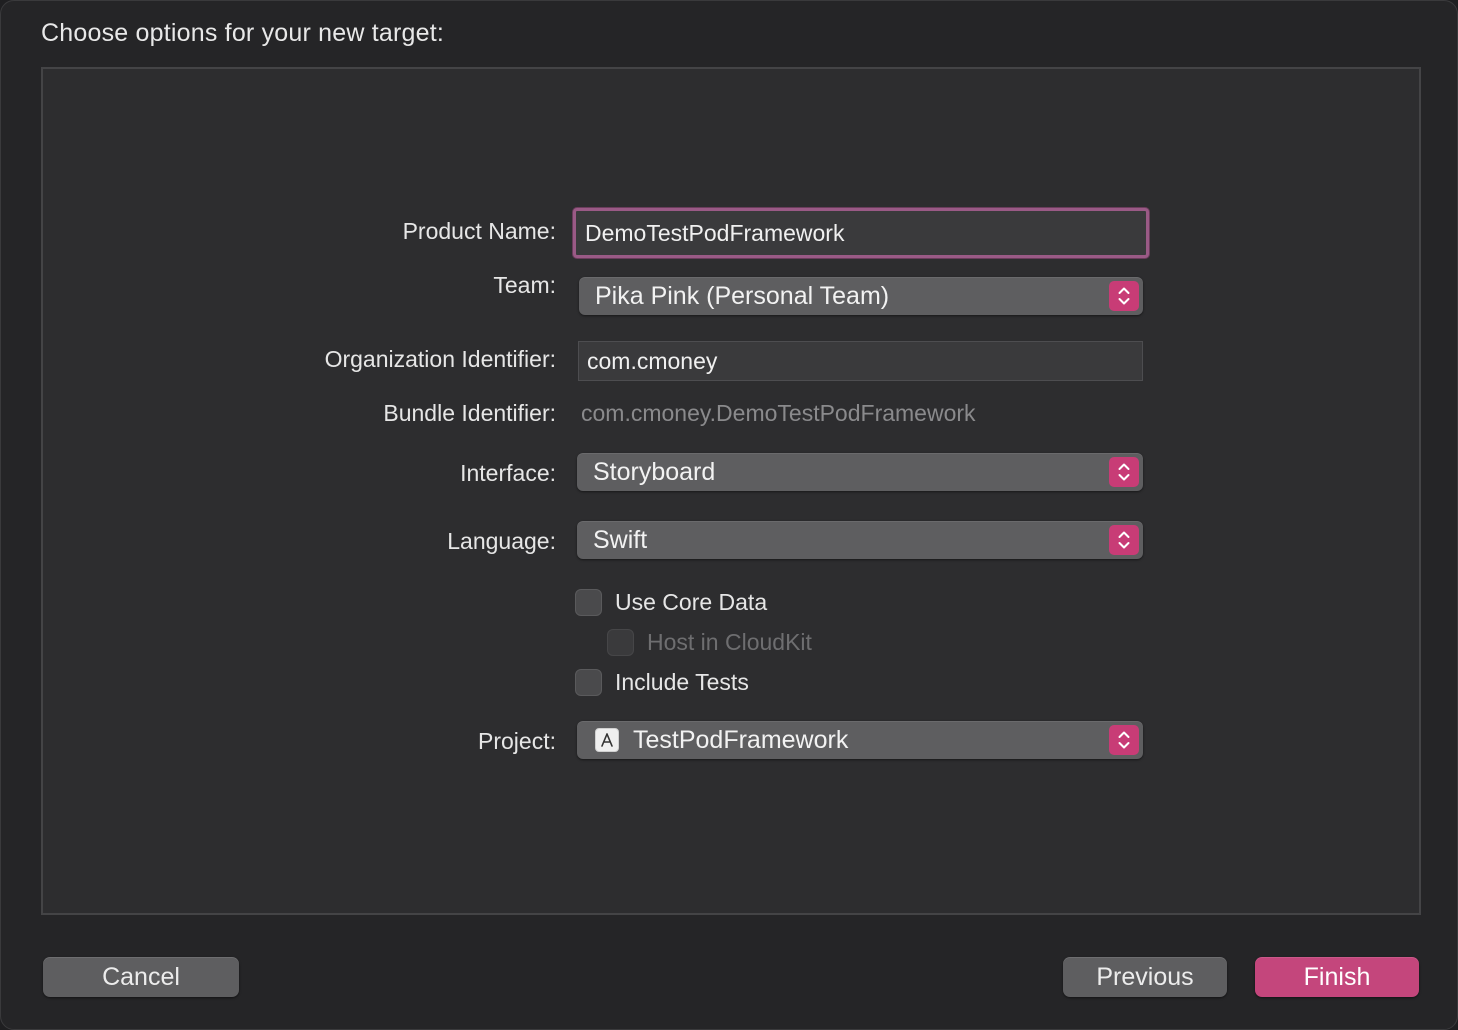 Image resolution: width=1458 pixels, height=1030 pixels. Describe the element at coordinates (742, 295) in the screenshot. I see `team-value: Pika Pink (Personal Team)` at that location.